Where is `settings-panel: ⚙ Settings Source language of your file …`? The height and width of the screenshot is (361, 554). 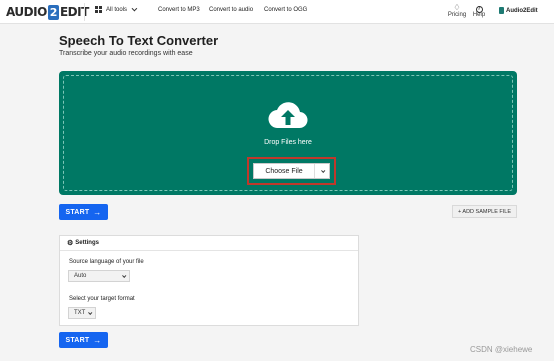
settings-panel: ⚙ Settings Source language of your file … is located at coordinates (209, 280).